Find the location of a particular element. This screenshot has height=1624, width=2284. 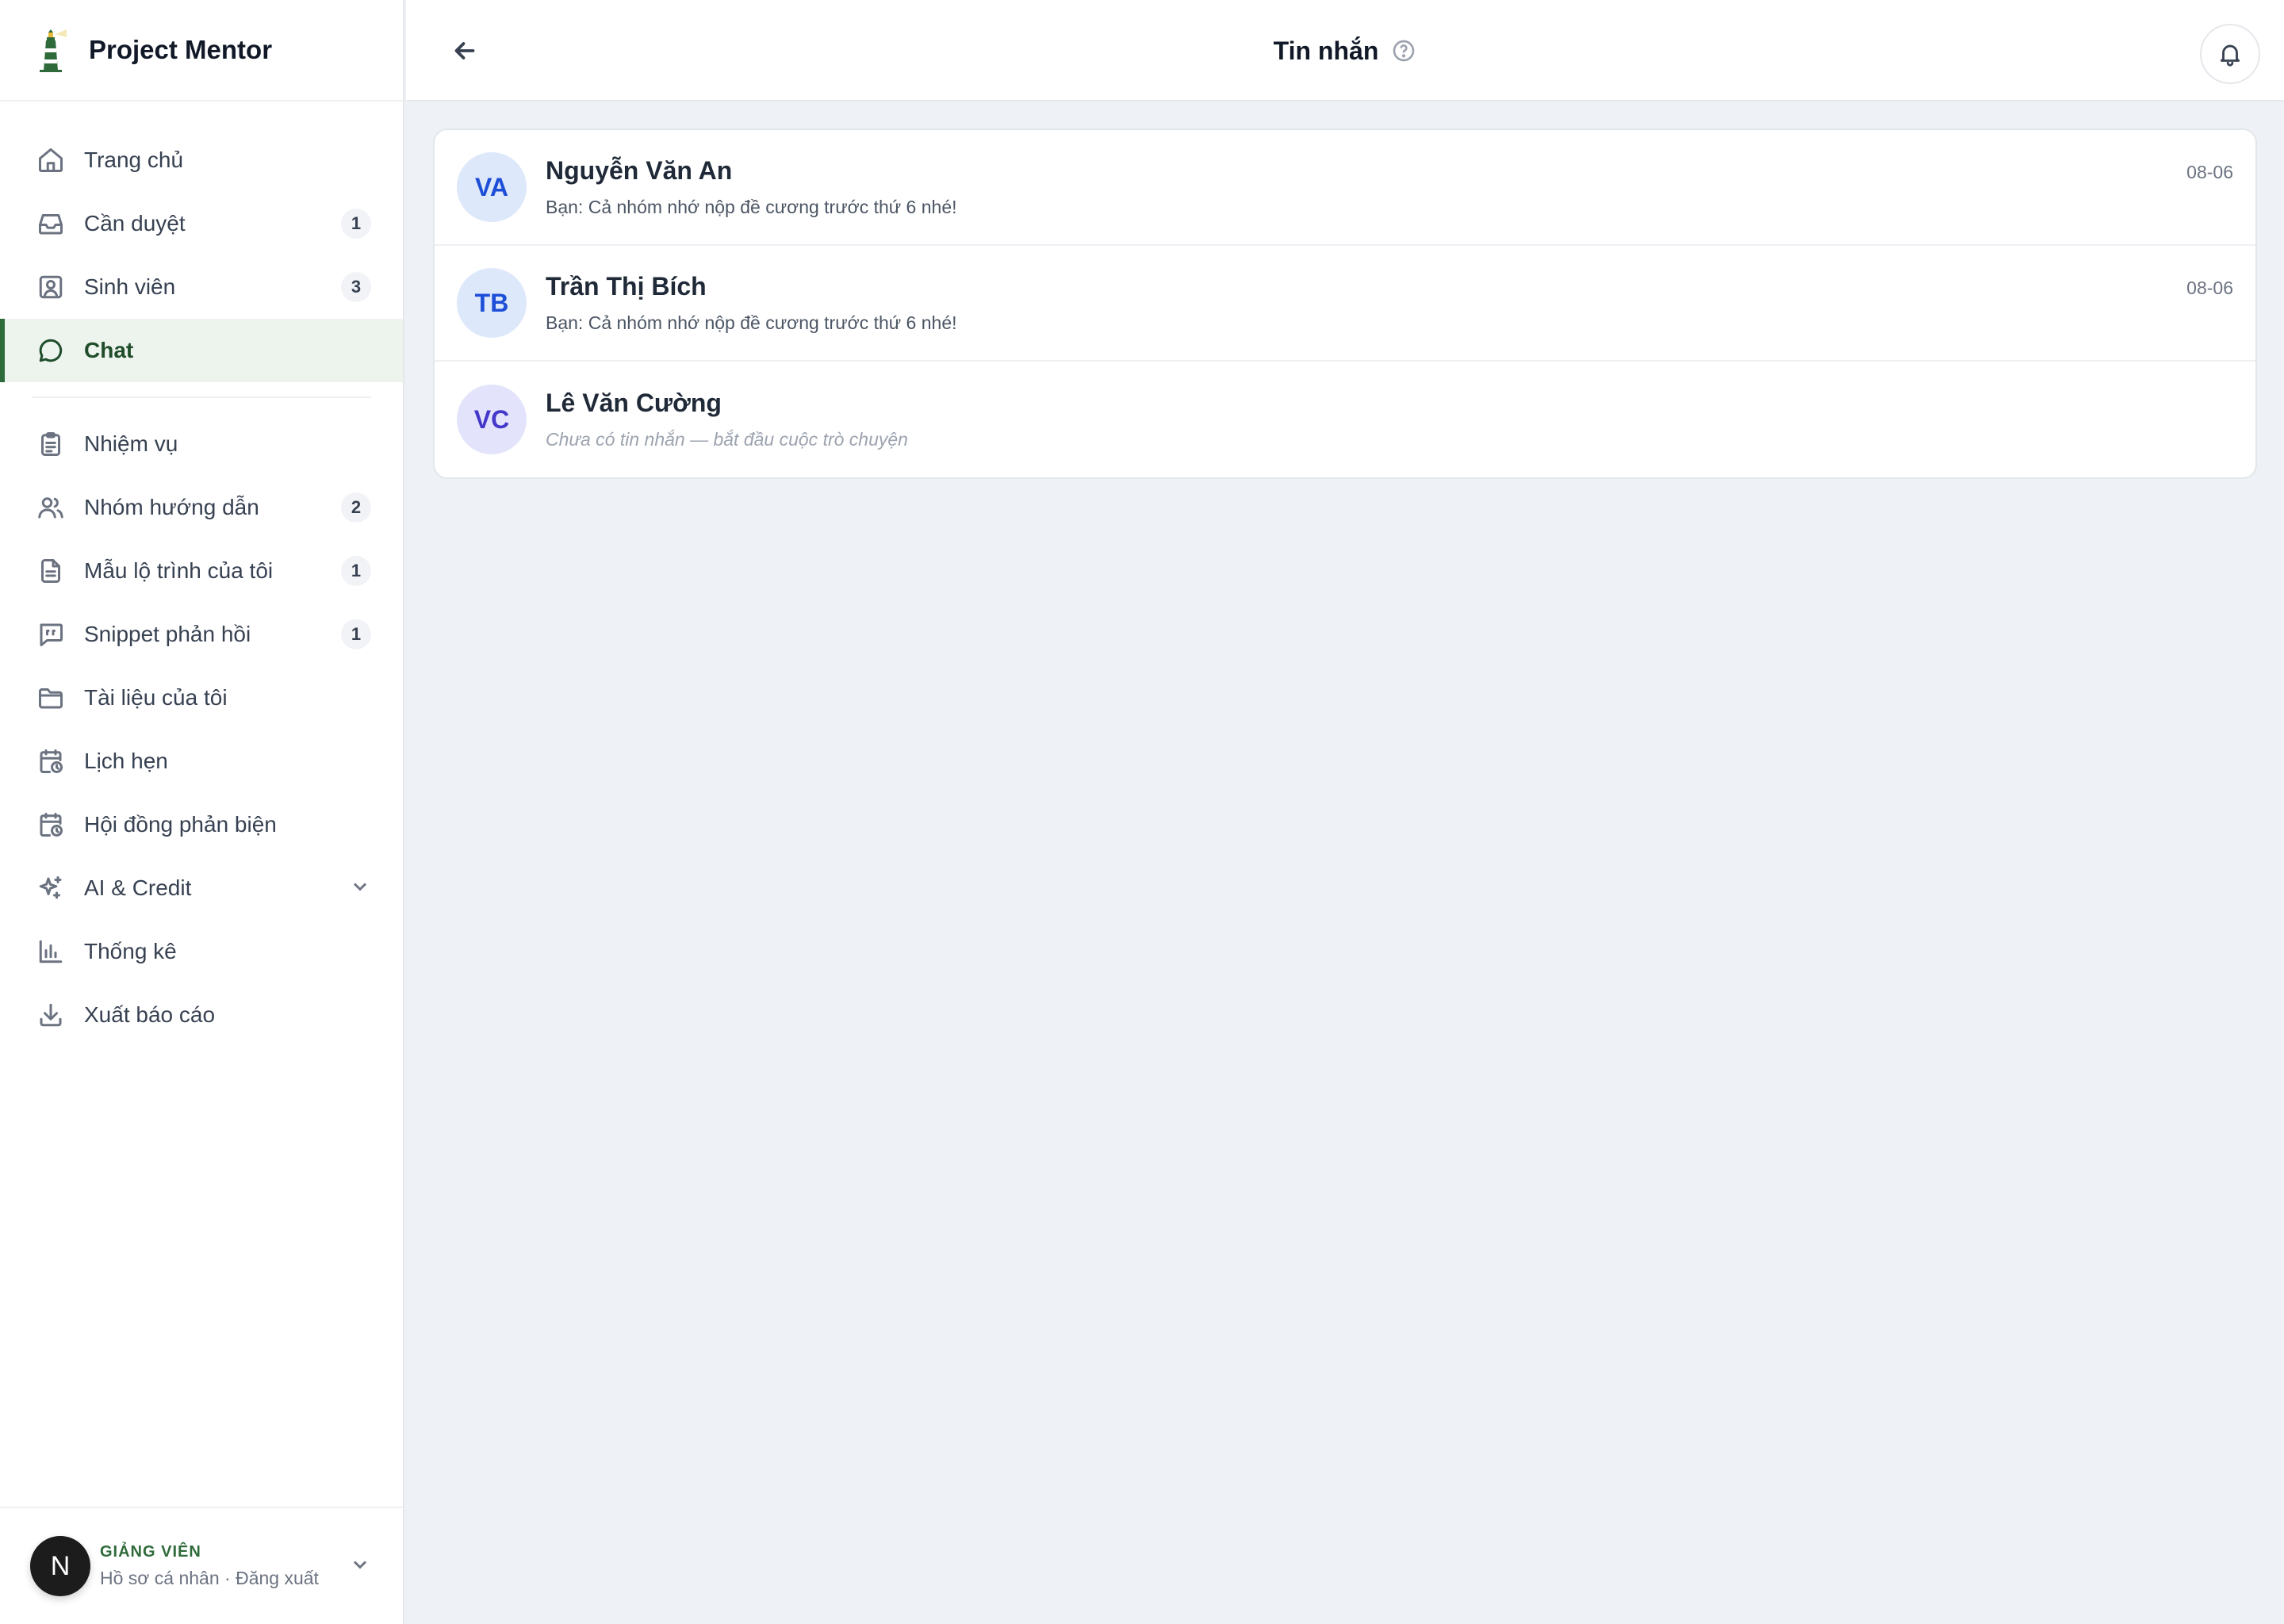

back-button is located at coordinates (465, 51).